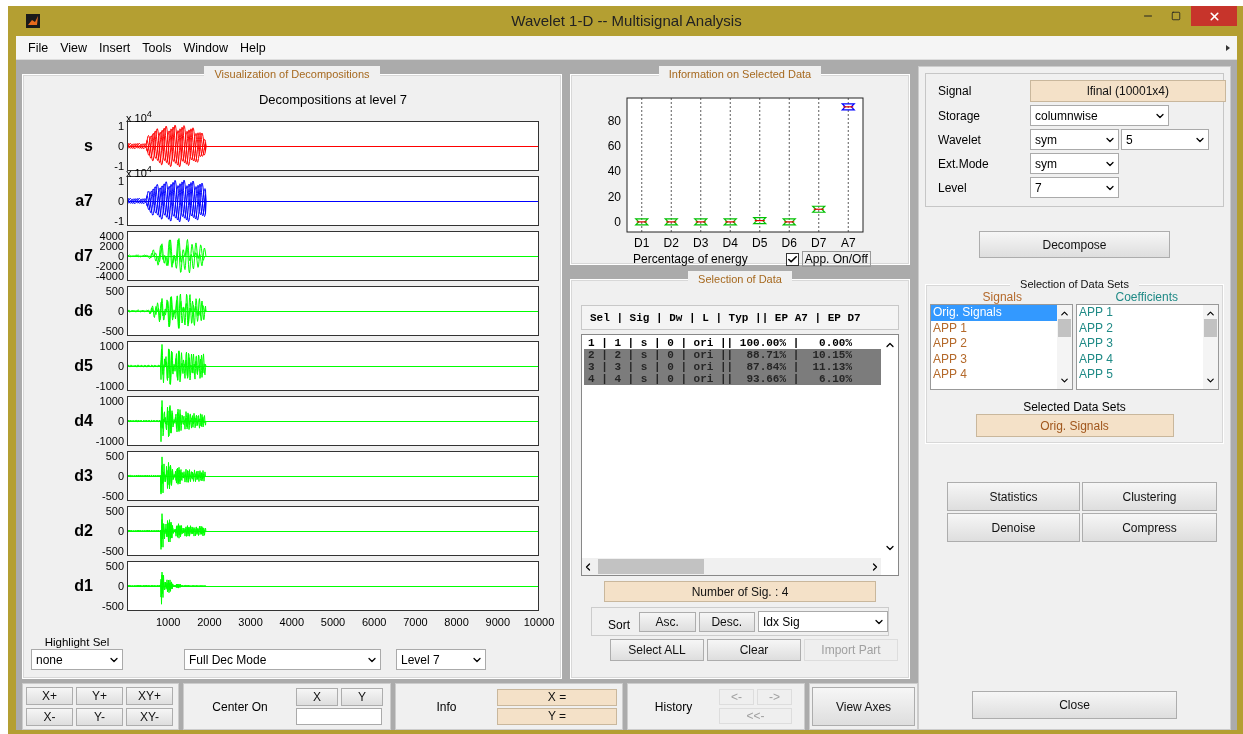 This screenshot has width=1243, height=734. I want to click on axis-zoom-button: X-, so click(49, 717).